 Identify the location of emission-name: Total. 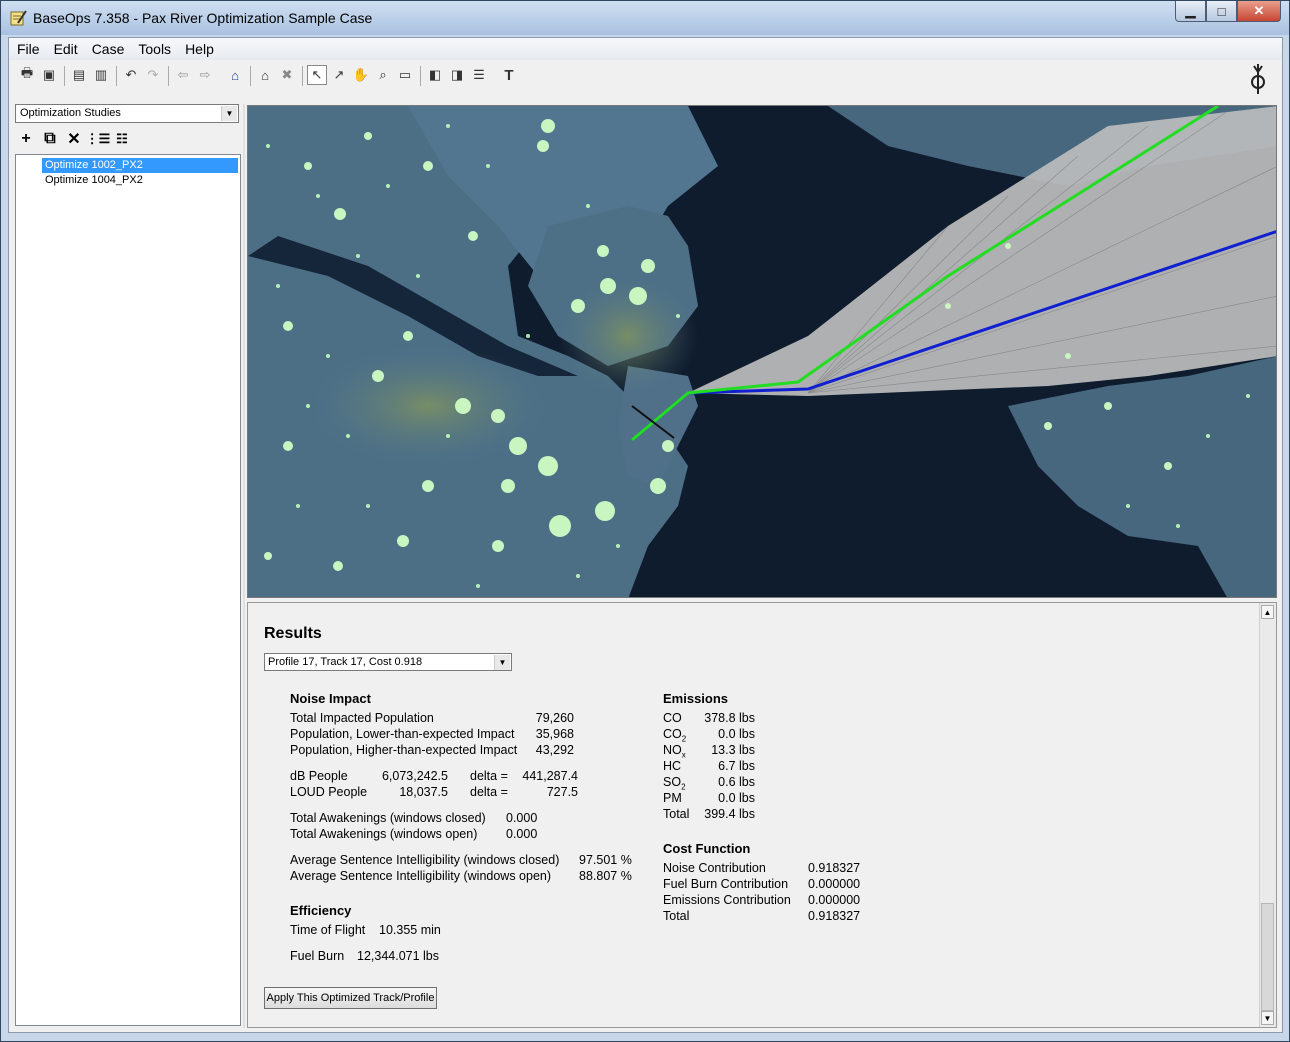
(676, 814).